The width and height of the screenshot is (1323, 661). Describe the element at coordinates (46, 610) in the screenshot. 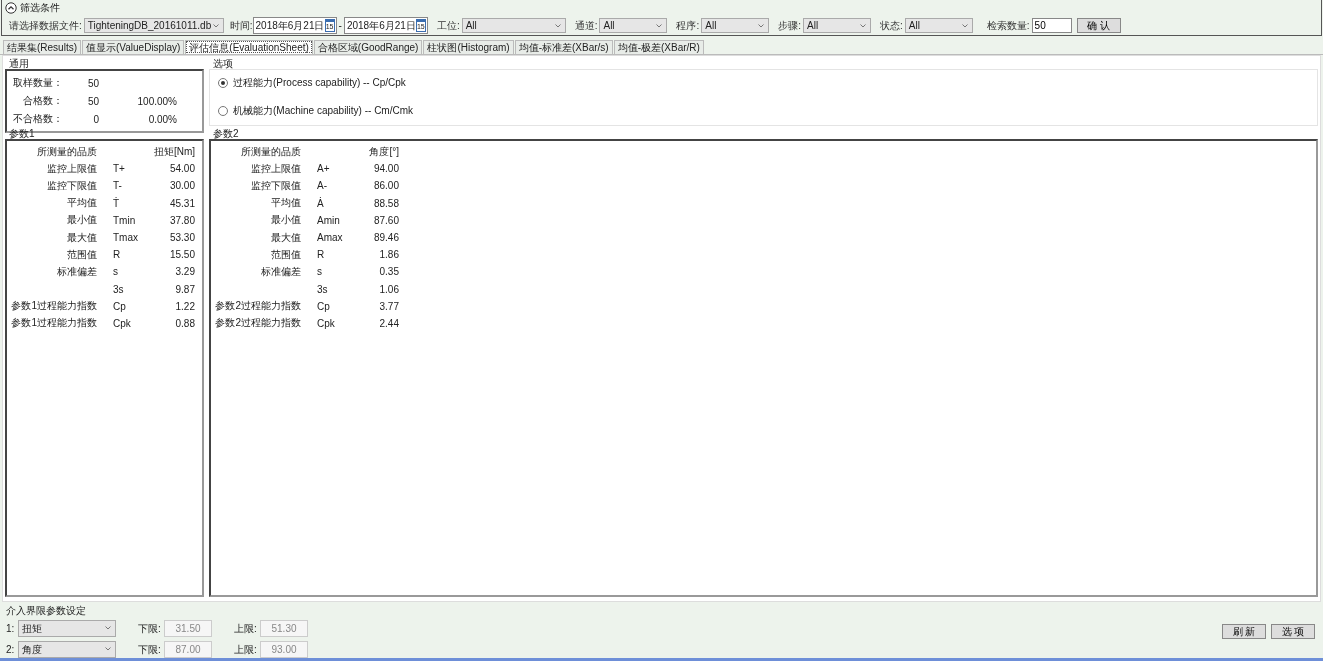

I see `section-title: 介入界限参数设定` at that location.